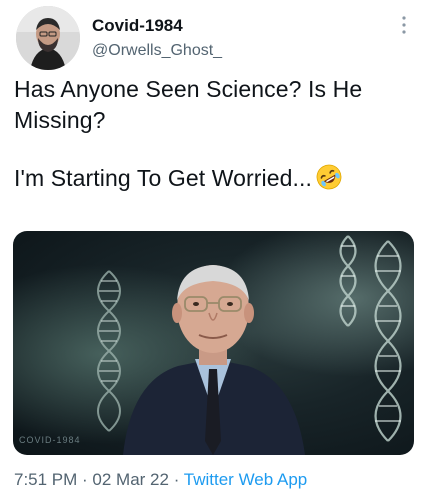 This screenshot has width=428, height=500. I want to click on more-options-icon, so click(404, 25).